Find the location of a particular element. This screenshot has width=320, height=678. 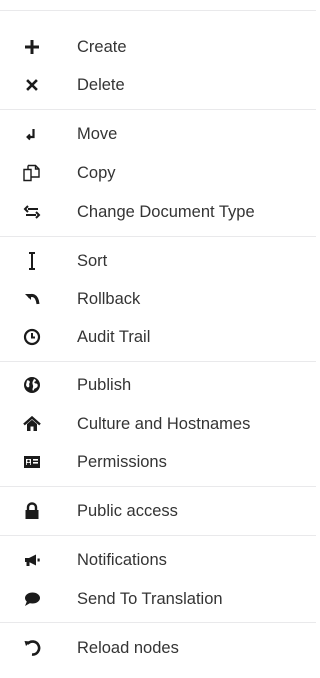

menu-item-create: Create is located at coordinates (158, 47).